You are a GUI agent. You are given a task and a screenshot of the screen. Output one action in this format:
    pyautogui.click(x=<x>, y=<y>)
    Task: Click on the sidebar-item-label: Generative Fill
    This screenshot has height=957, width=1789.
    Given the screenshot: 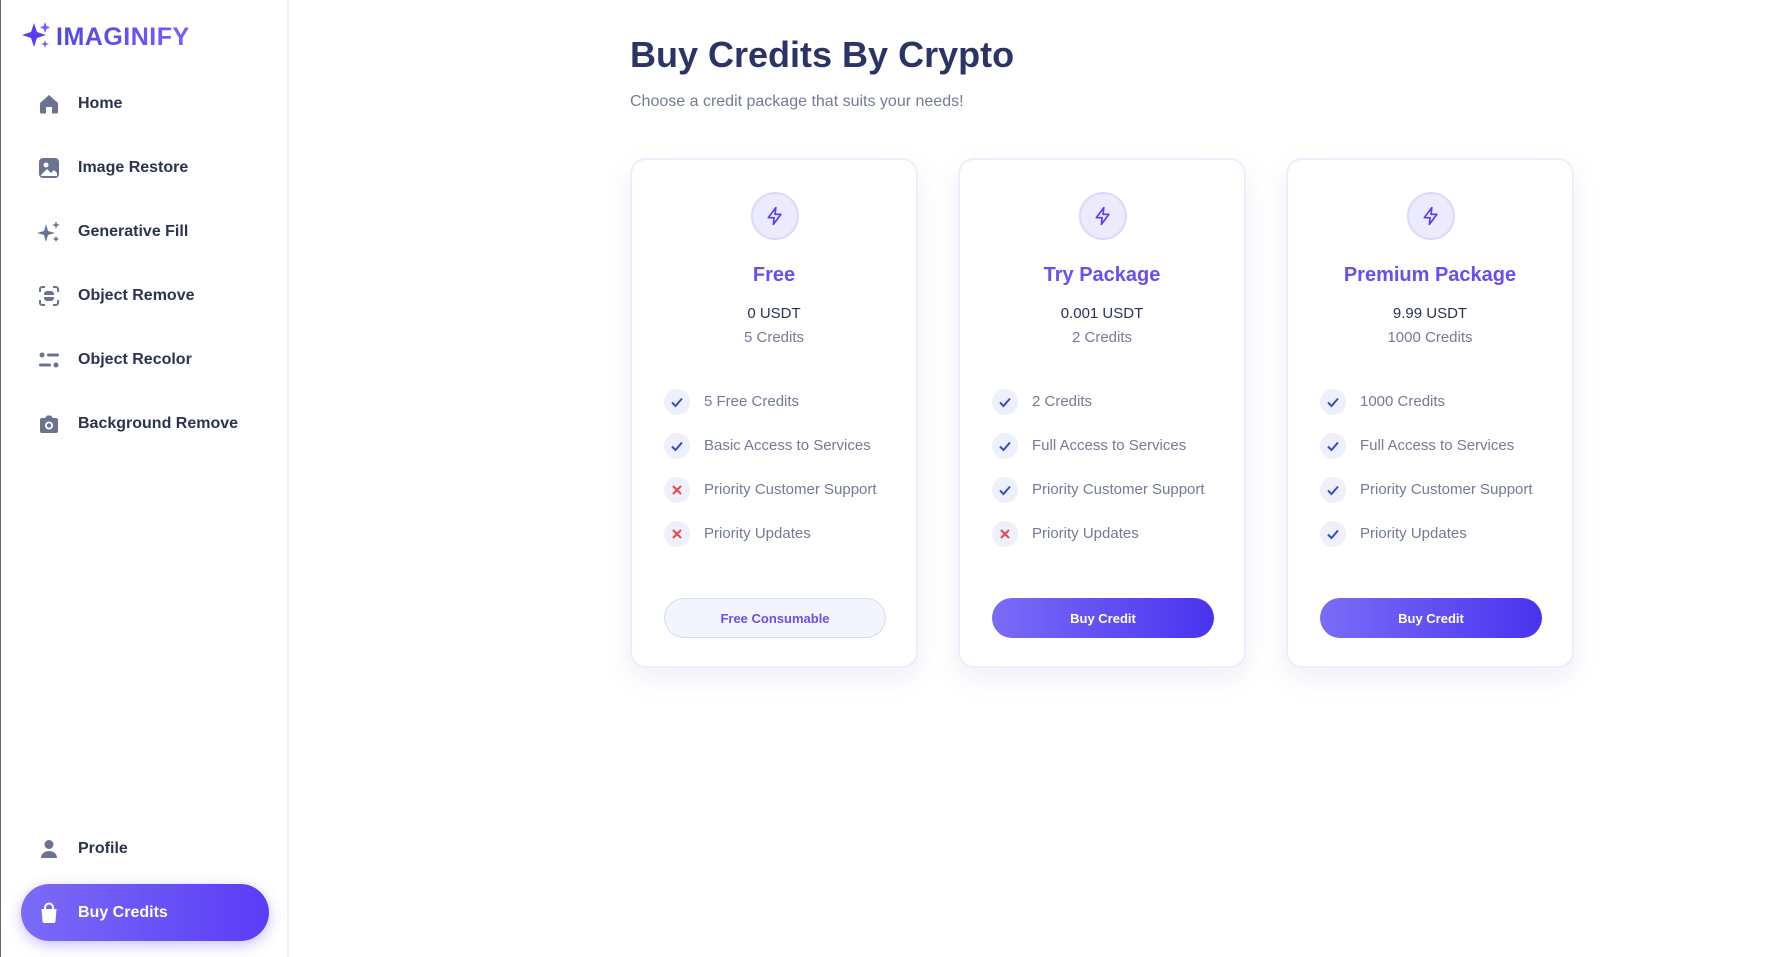 What is the action you would take?
    pyautogui.click(x=133, y=231)
    